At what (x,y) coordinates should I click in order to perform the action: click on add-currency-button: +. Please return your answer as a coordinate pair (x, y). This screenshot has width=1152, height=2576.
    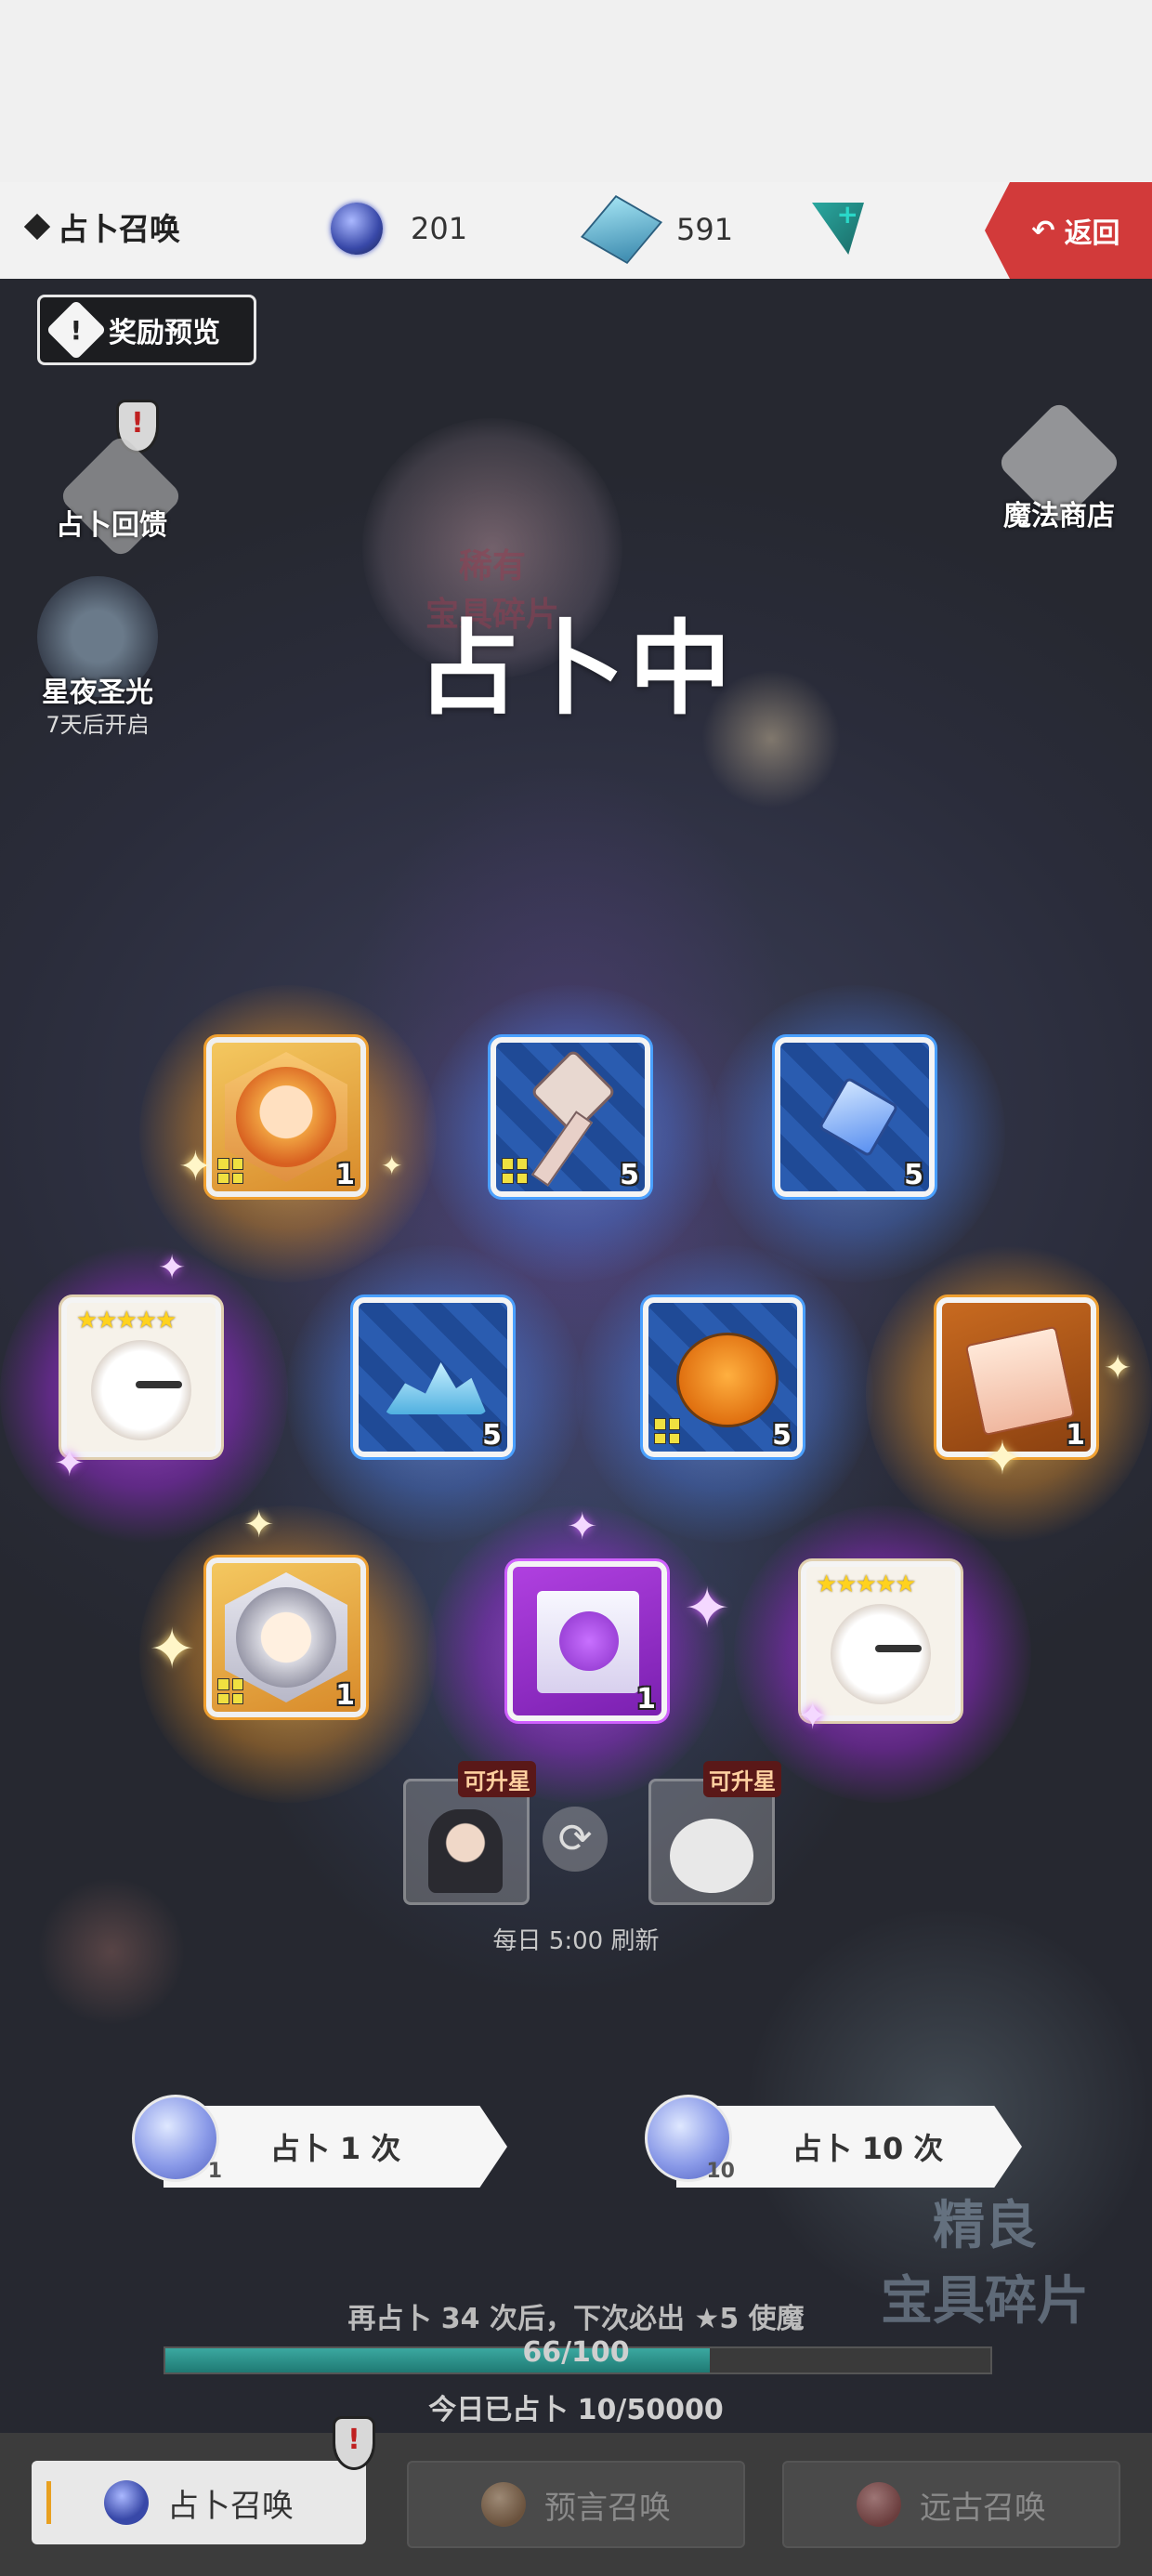
    Looking at the image, I should click on (838, 229).